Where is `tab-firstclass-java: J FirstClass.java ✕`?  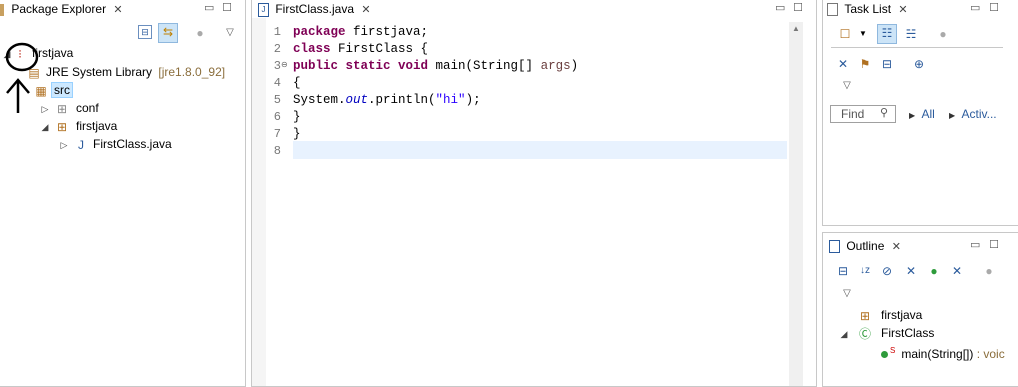 tab-firstclass-java: J FirstClass.java ✕ is located at coordinates (314, 9).